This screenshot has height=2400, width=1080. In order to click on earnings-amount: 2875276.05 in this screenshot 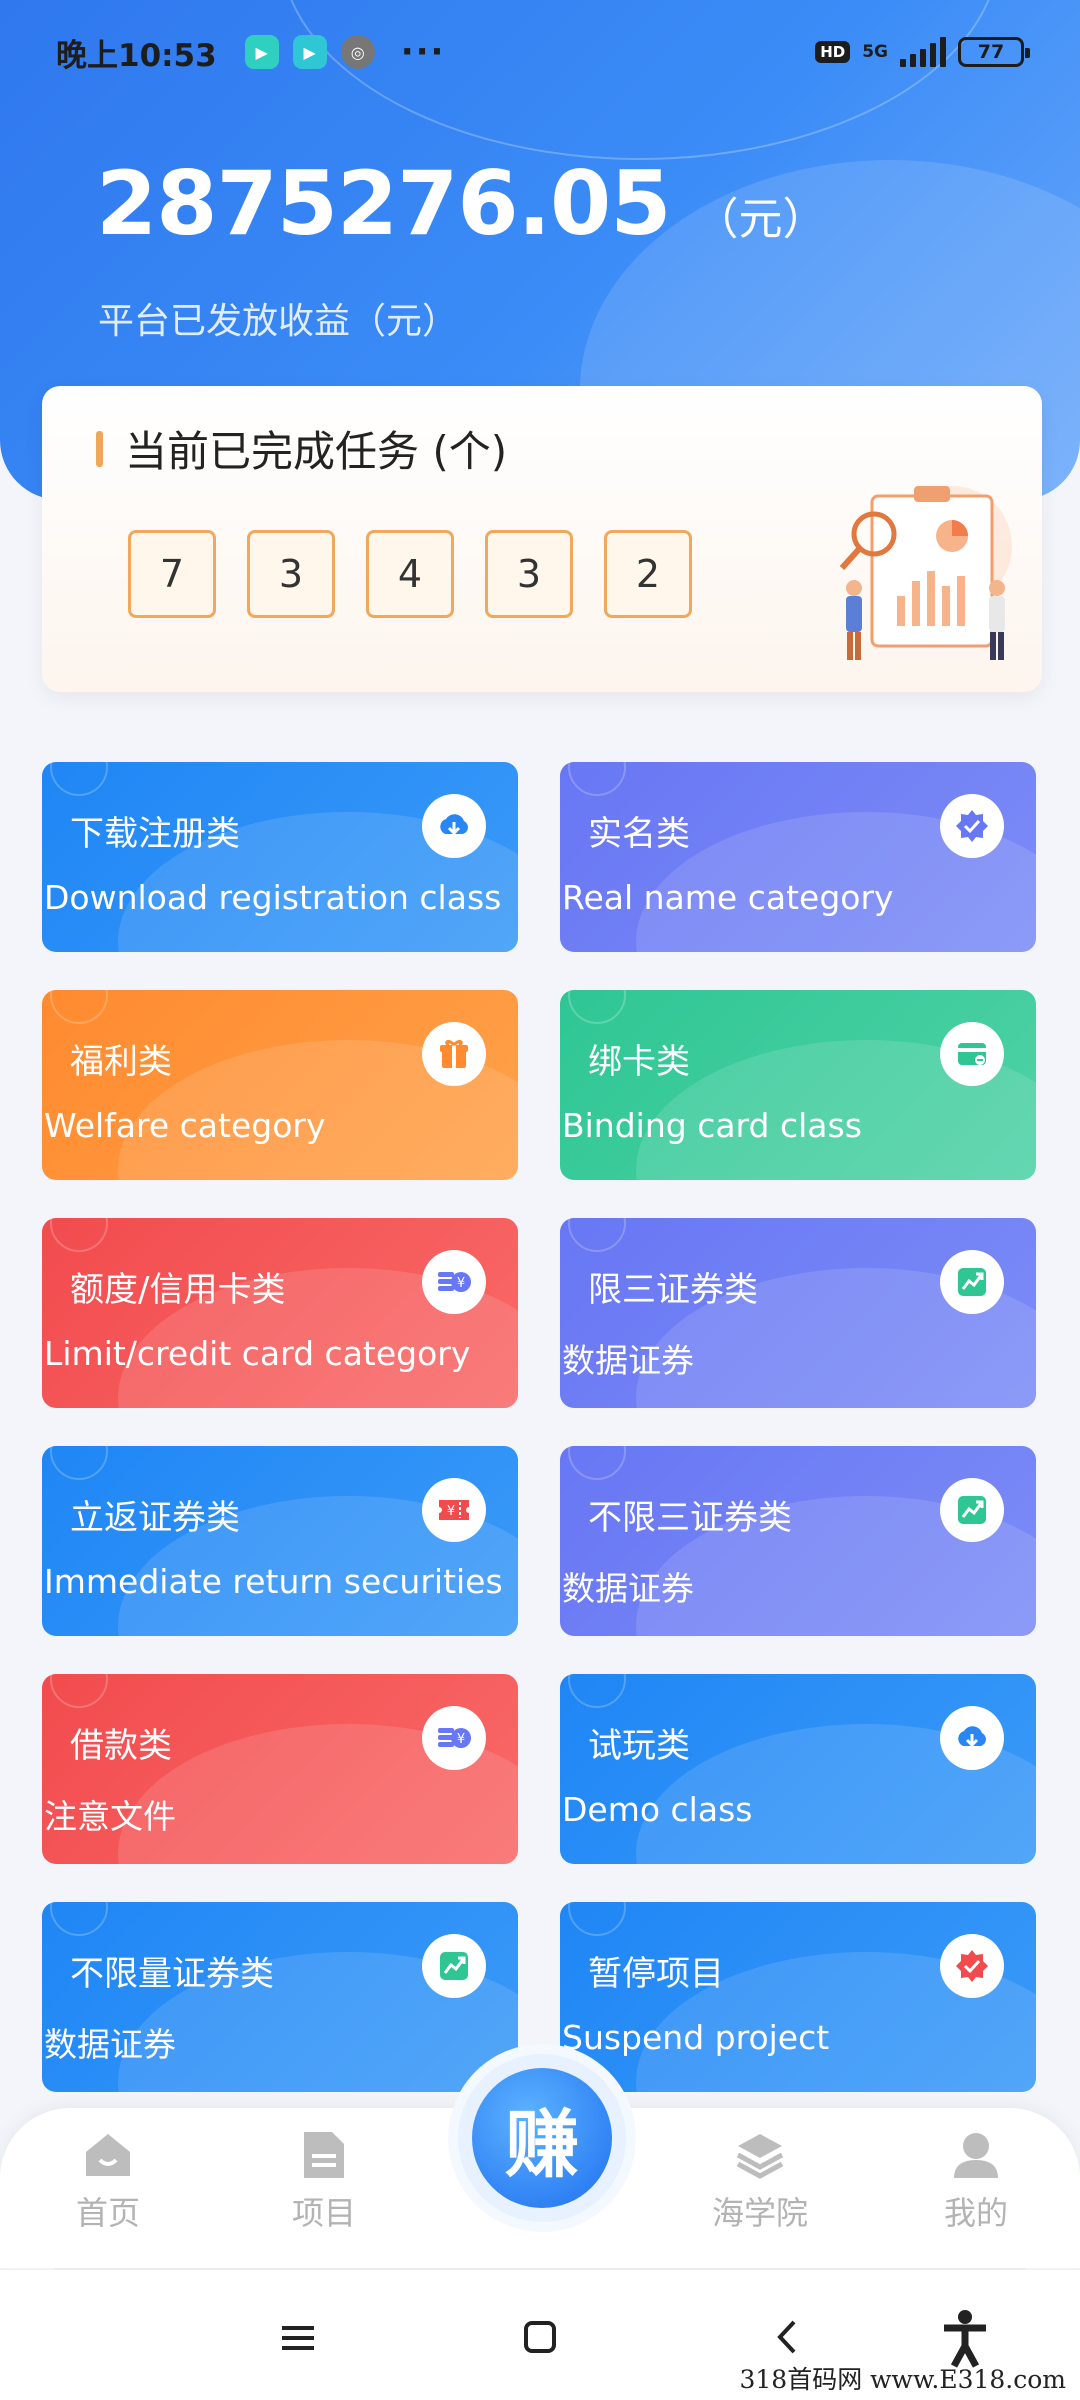, I will do `click(384, 203)`.